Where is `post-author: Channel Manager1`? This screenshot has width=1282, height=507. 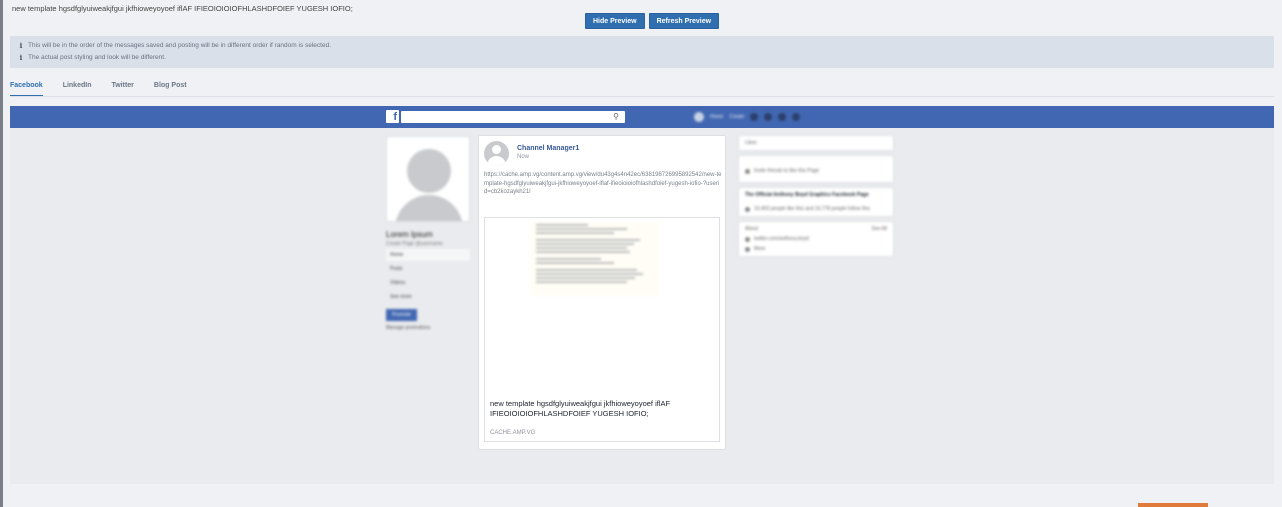 post-author: Channel Manager1 is located at coordinates (548, 148).